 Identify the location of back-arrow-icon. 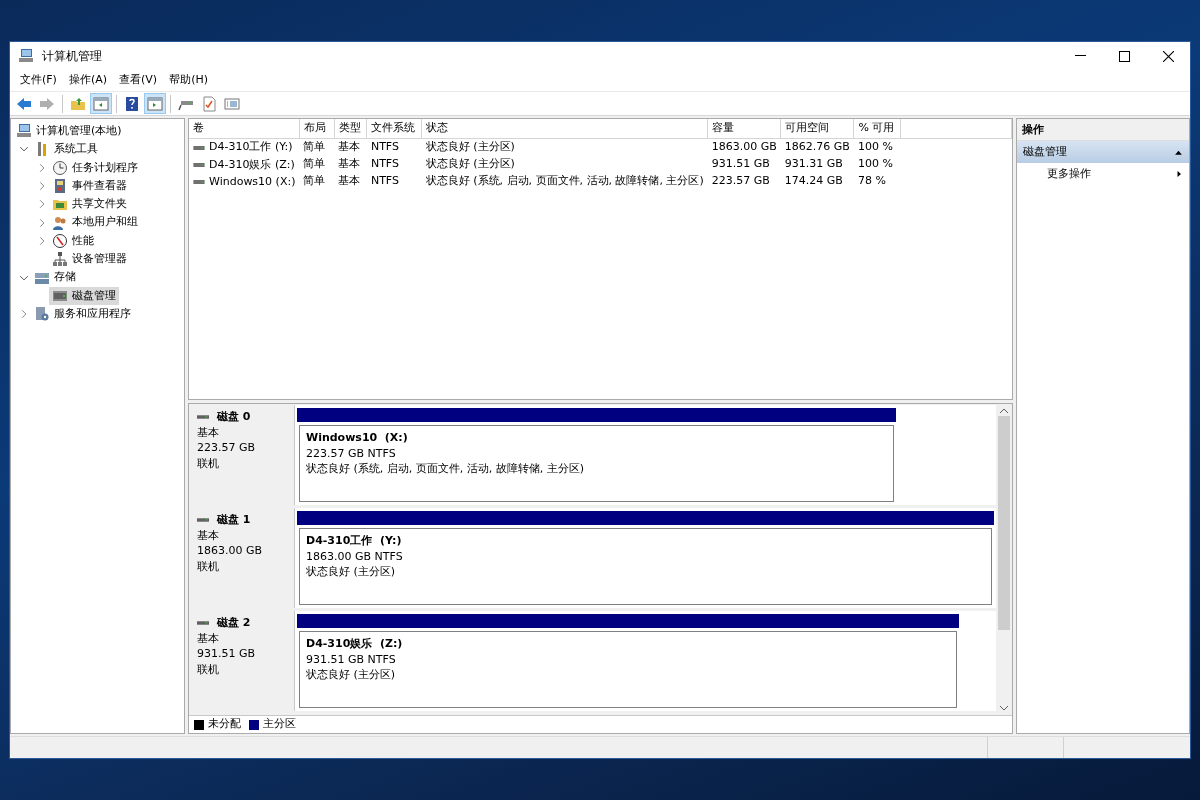
(24, 103).